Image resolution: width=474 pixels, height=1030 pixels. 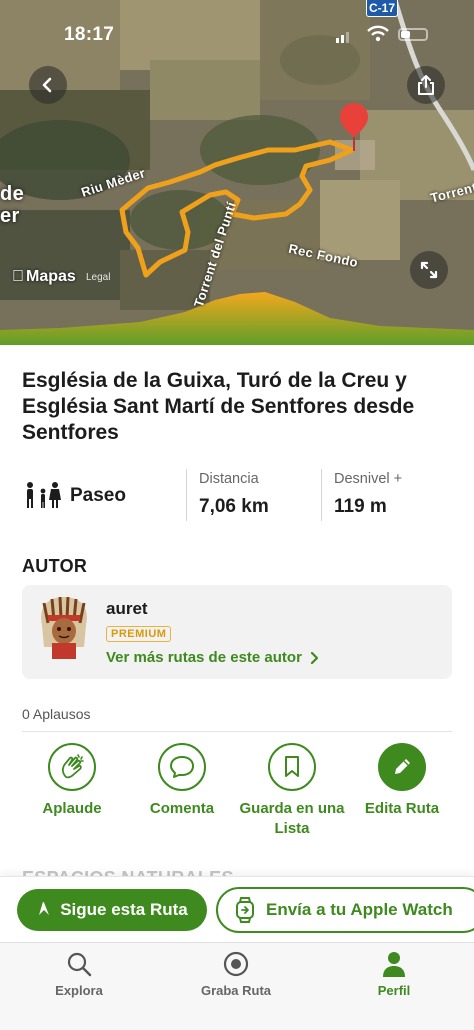 I want to click on map-label-partial: de er, so click(x=12, y=205).